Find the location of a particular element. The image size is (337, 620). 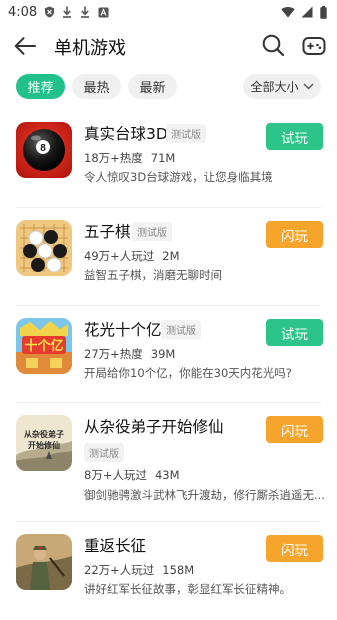

game-description: 益智五子棋，消磨无聊时间 is located at coordinates (153, 275).